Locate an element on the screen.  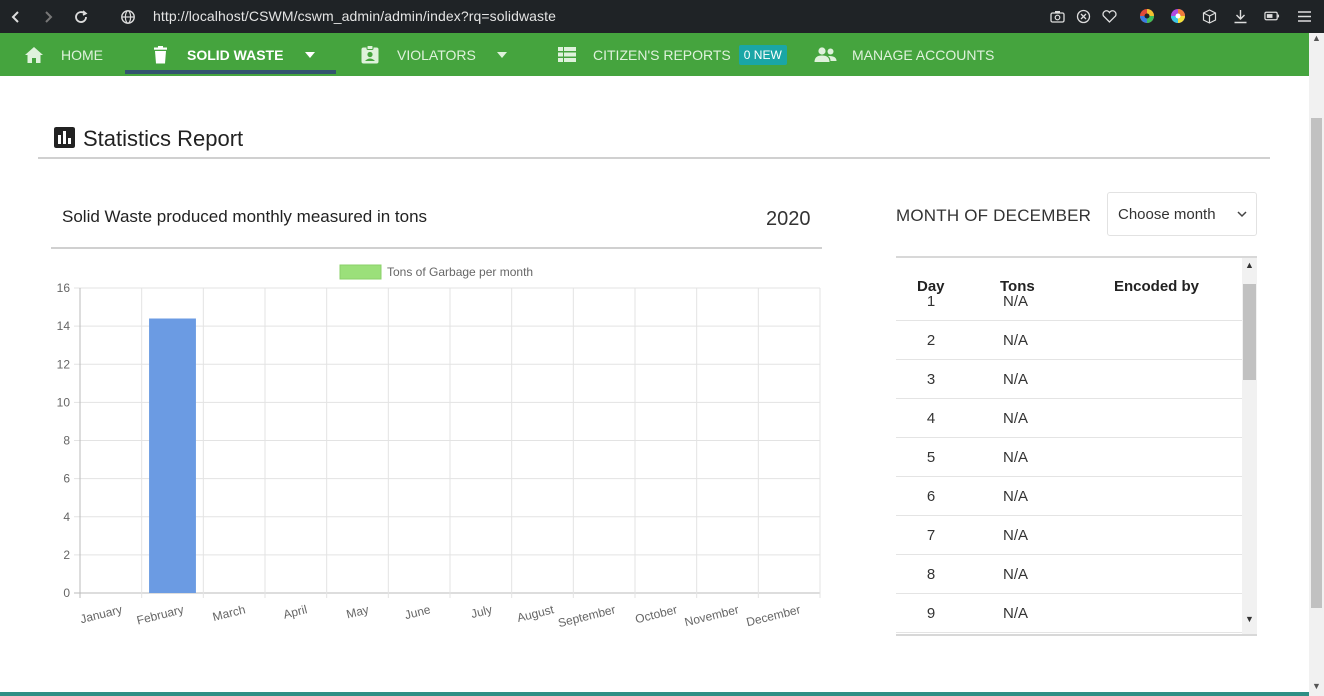
table-scrollbar-thumb is located at coordinates (1249, 332).